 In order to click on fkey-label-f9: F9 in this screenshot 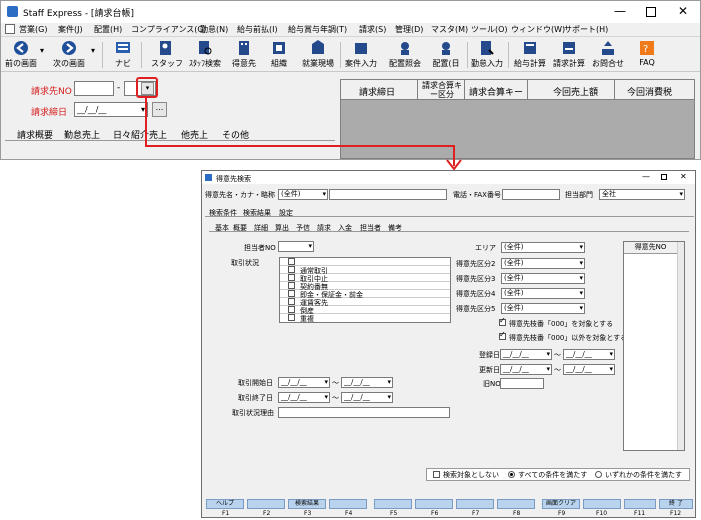, I will do `click(562, 513)`.